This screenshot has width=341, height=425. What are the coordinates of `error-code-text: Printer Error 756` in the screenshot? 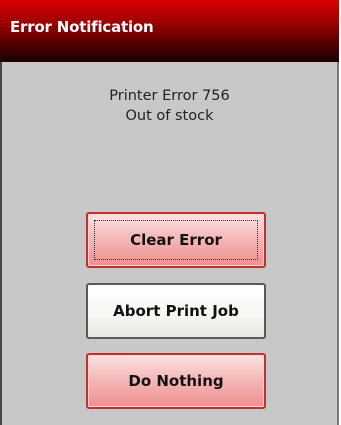 It's located at (169, 96).